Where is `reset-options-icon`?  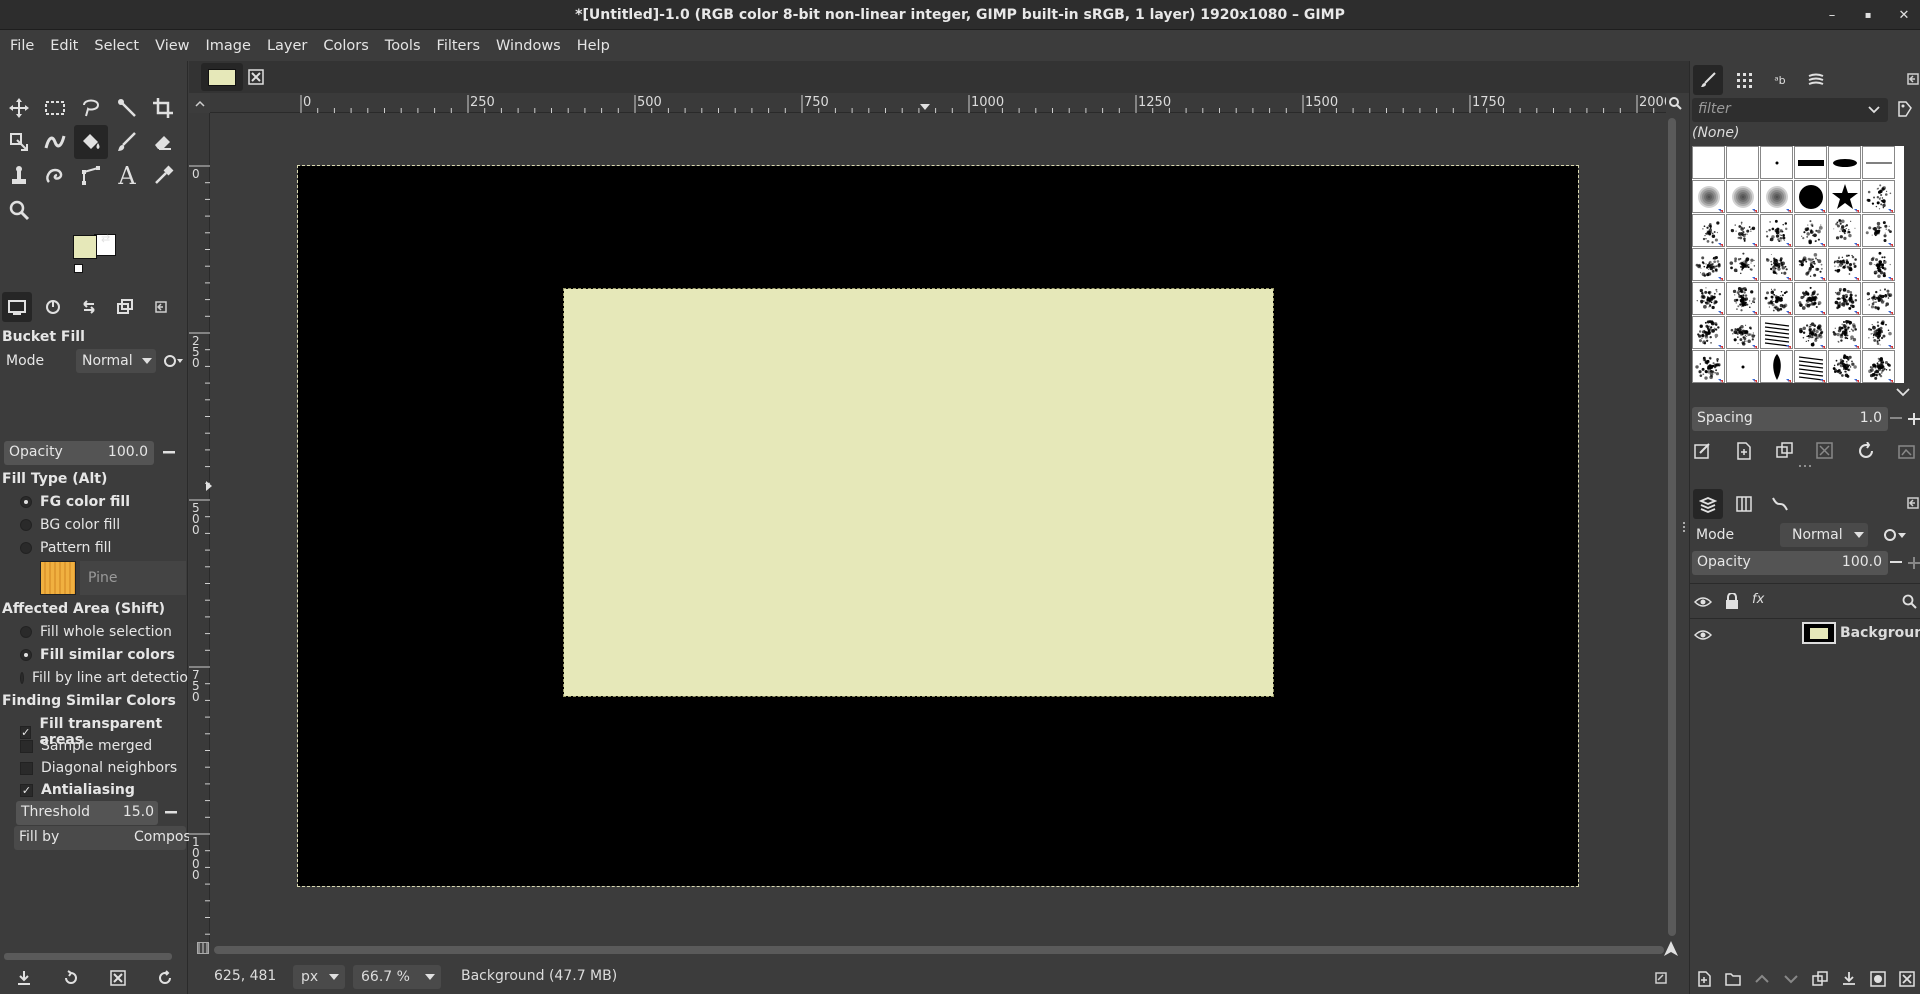 reset-options-icon is located at coordinates (165, 977).